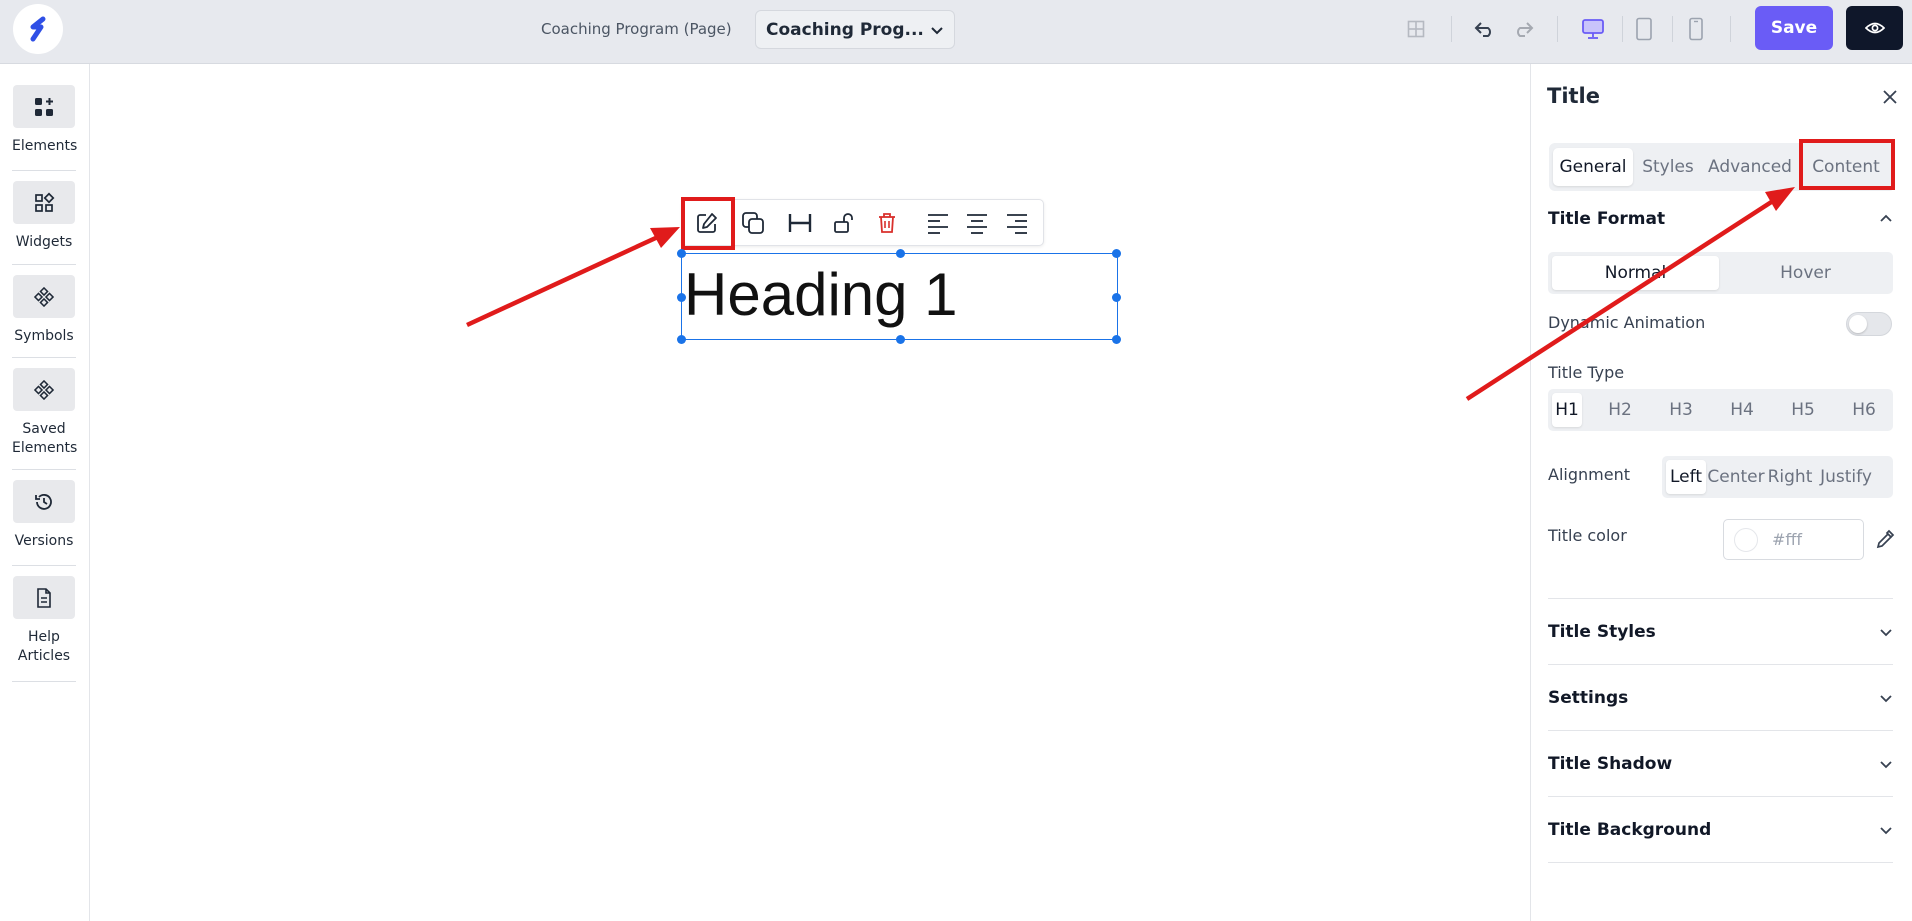  I want to click on sidebar-item-versions: Versions, so click(44, 515).